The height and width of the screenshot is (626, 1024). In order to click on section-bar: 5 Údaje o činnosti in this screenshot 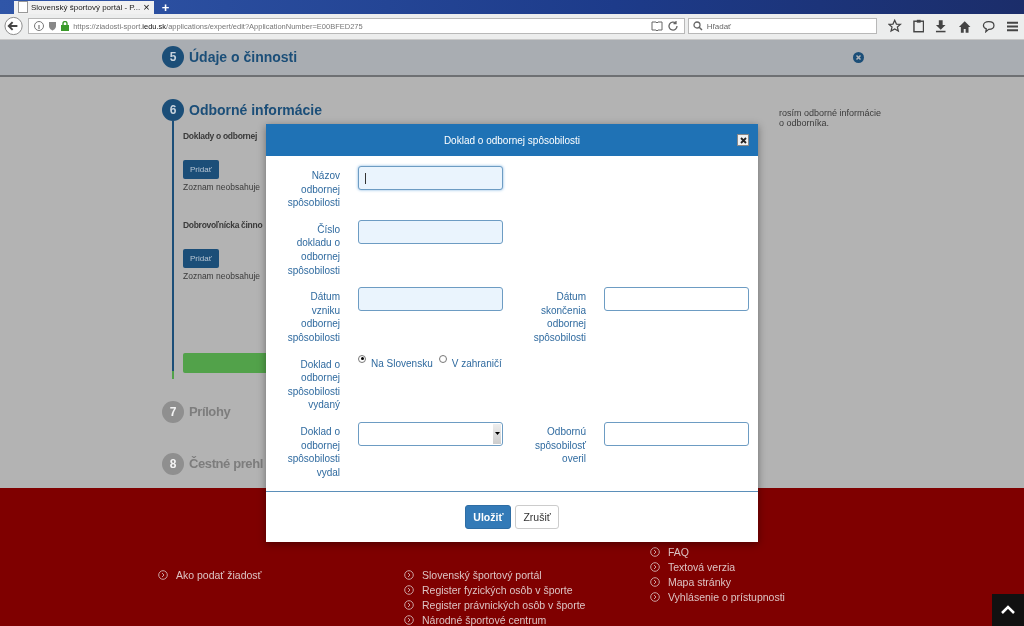, I will do `click(512, 58)`.